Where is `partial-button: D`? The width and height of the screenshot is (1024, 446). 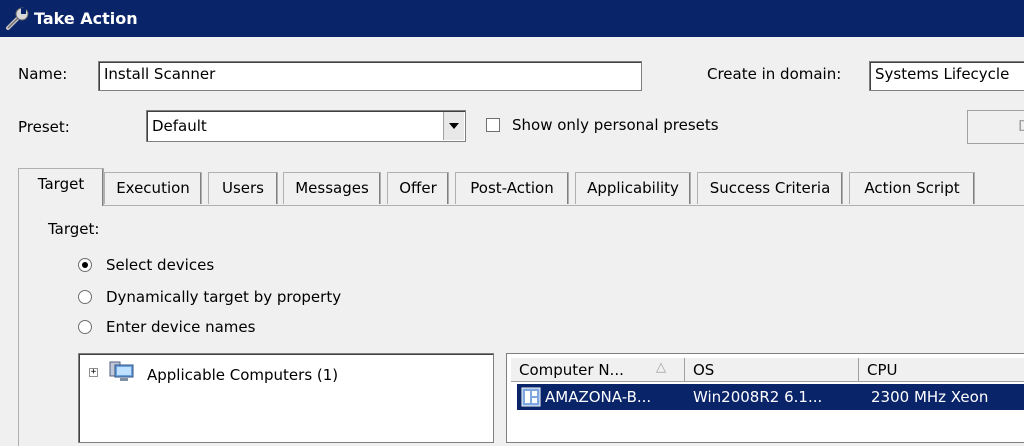
partial-button: D is located at coordinates (995, 127).